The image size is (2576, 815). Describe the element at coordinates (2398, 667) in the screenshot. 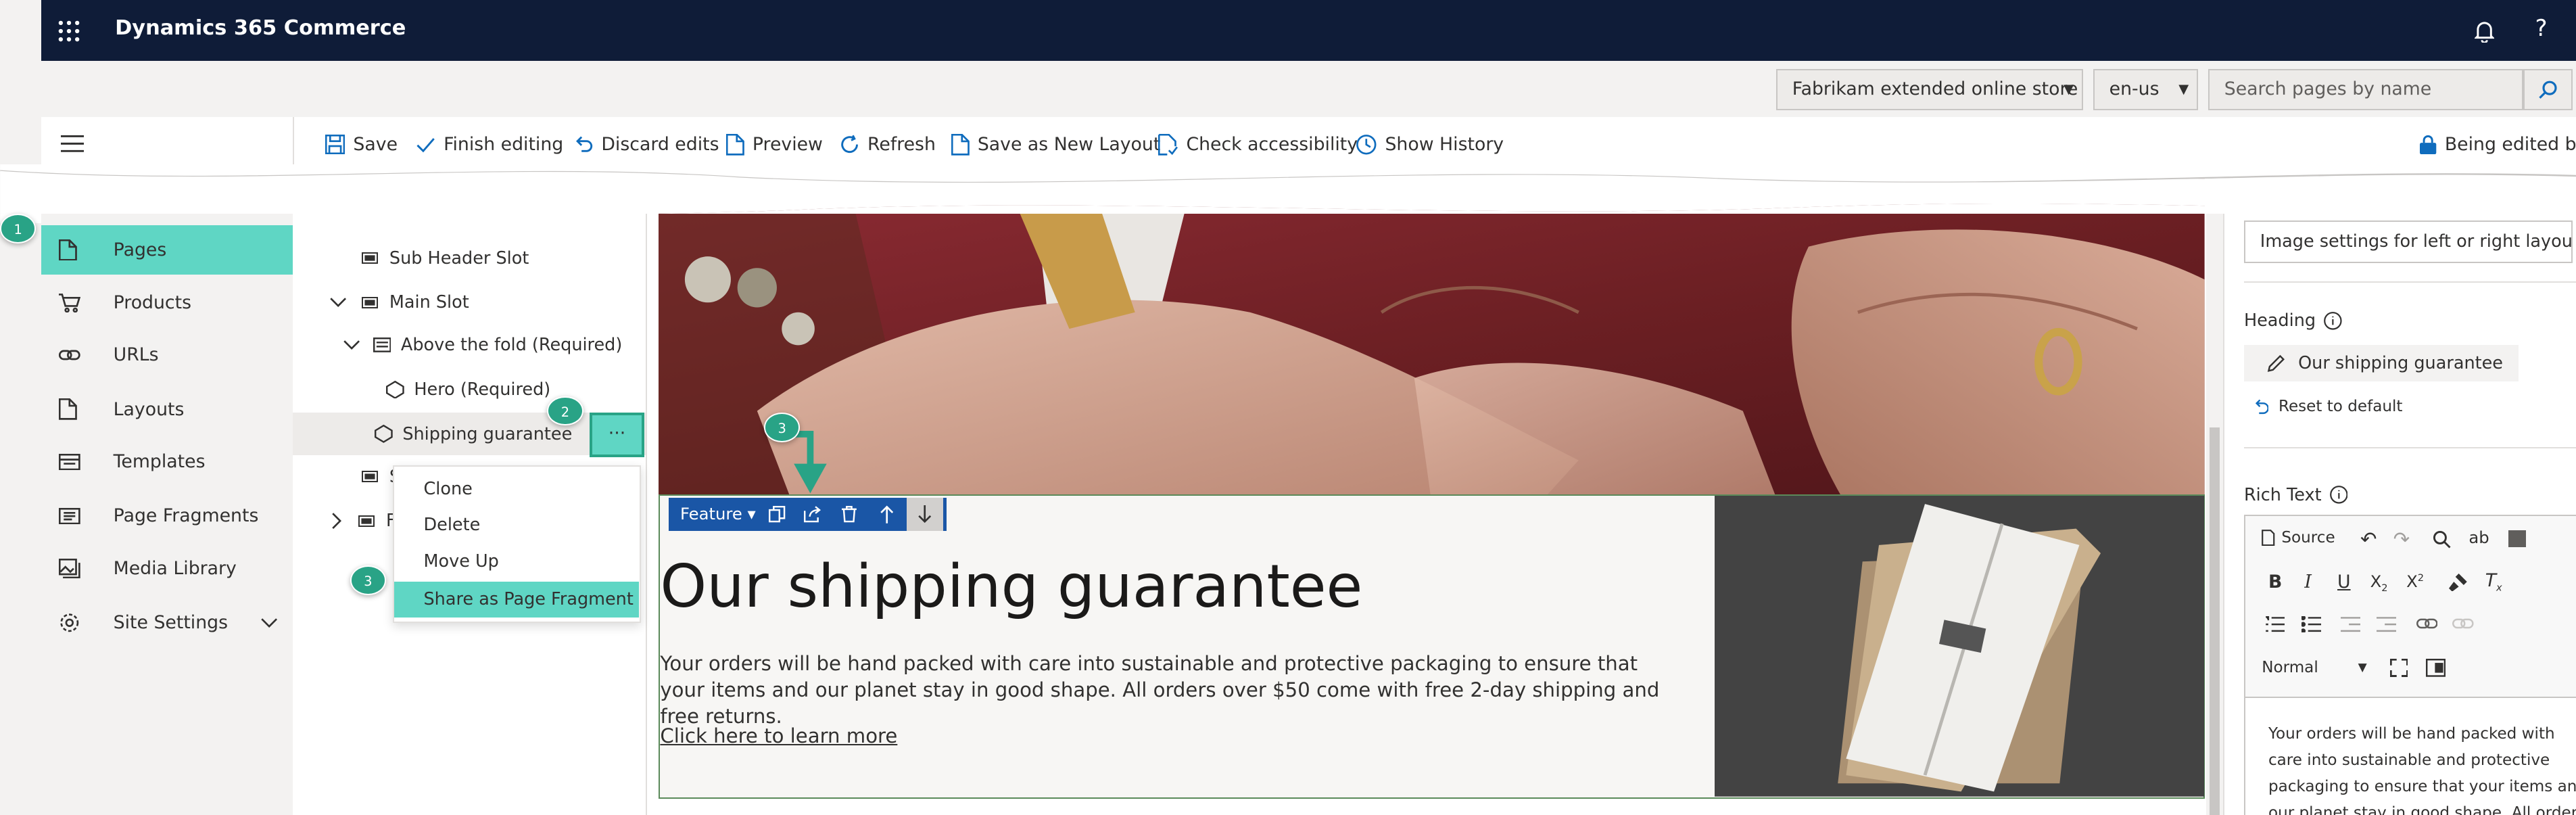

I see `maximize-icon` at that location.